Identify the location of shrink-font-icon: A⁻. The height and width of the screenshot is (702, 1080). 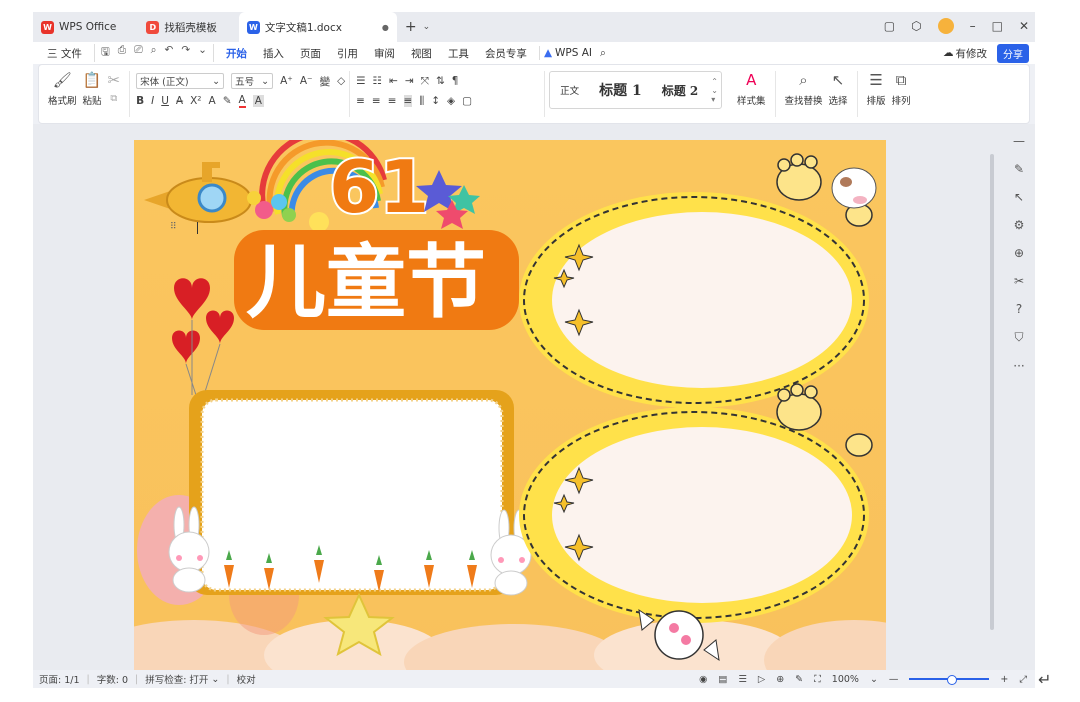
(306, 81).